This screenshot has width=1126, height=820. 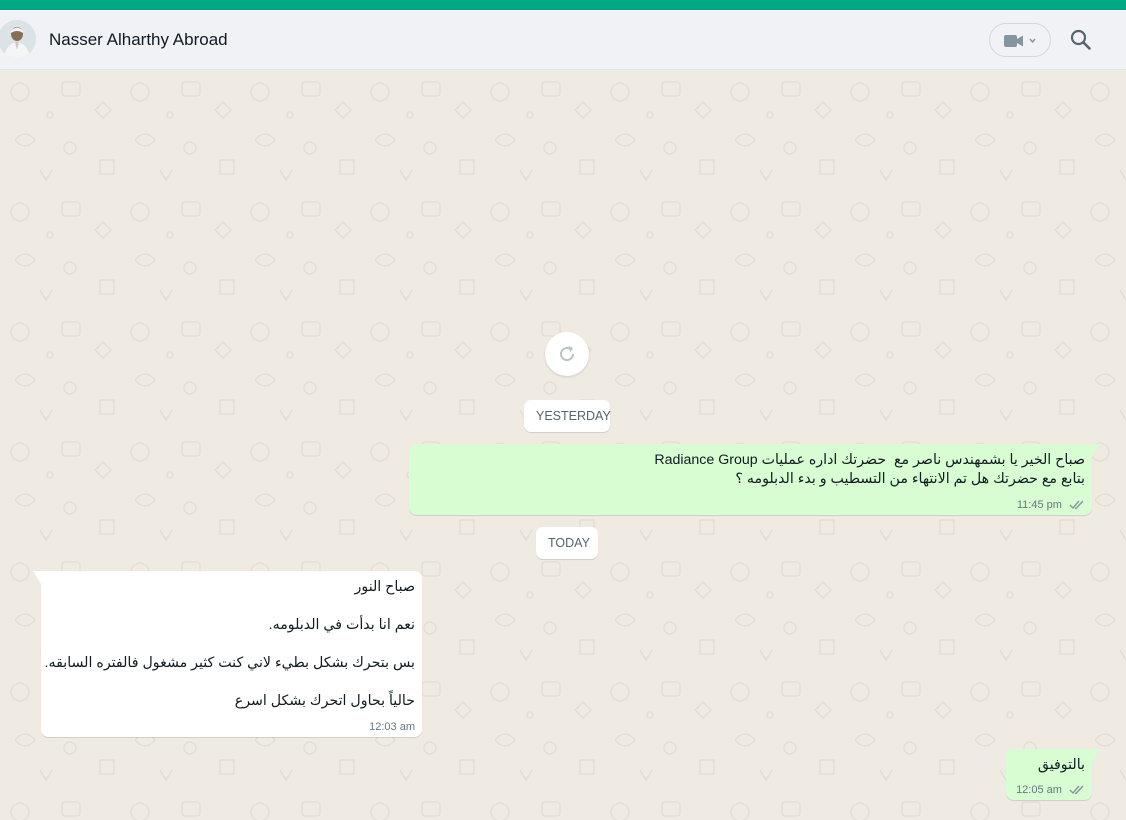 I want to click on search-button, so click(x=1081, y=40).